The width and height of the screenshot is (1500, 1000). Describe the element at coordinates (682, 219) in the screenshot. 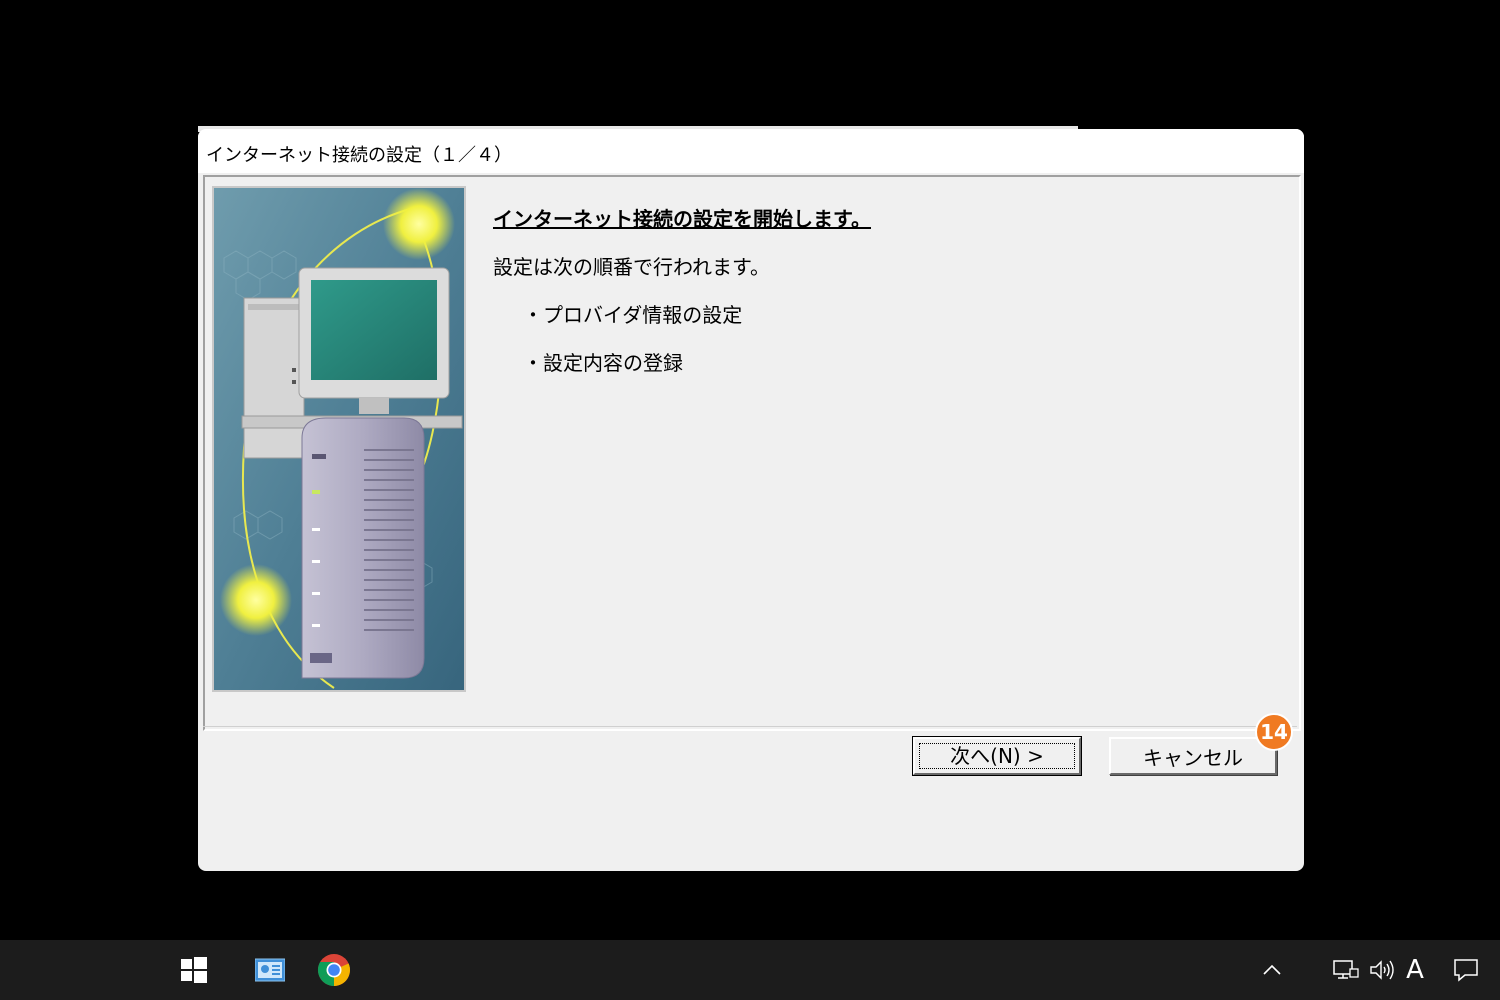

I see `wizard-heading: インターネット接続の設定を開始します。` at that location.